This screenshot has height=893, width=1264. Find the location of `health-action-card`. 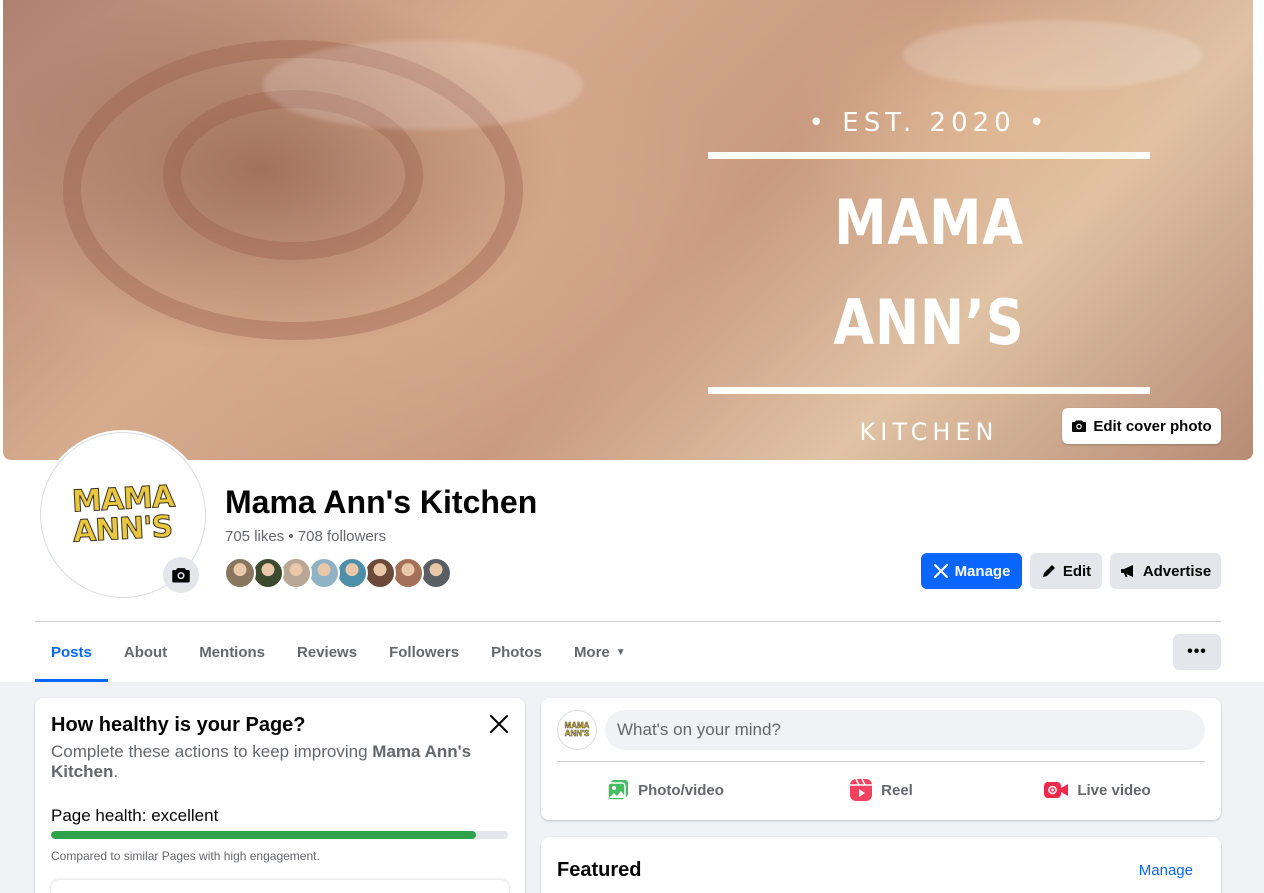

health-action-card is located at coordinates (280, 886).